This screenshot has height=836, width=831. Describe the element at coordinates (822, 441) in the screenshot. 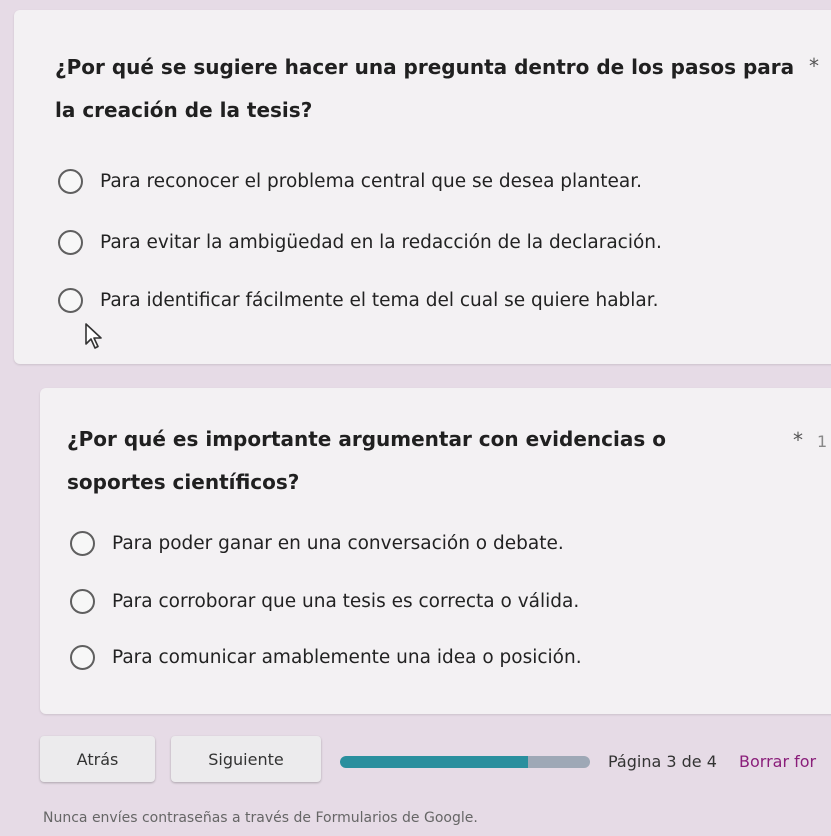

I see `required-tail: 1` at that location.